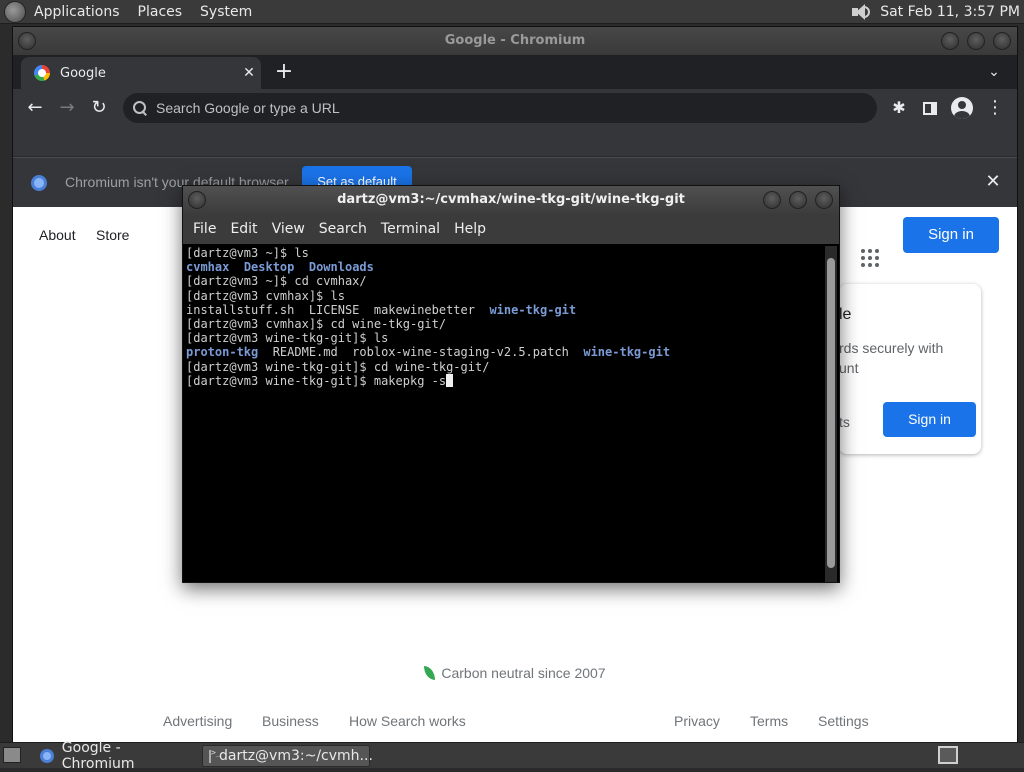  I want to click on sign-in-button: Sign in, so click(951, 235).